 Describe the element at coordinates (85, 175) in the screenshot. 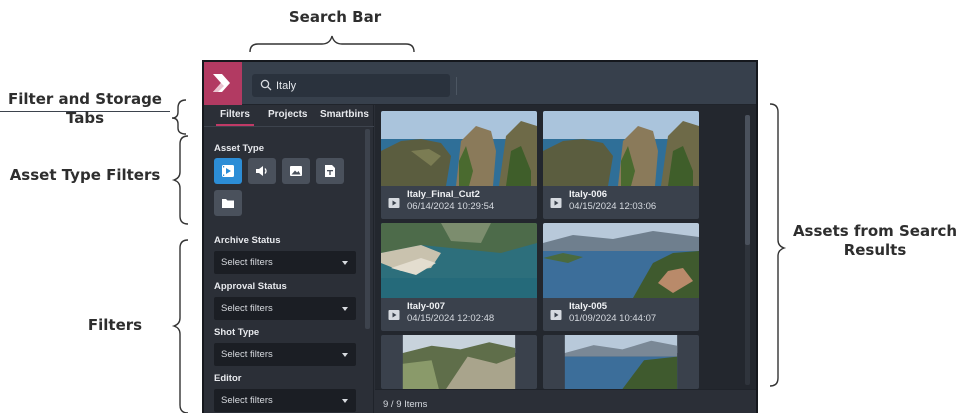

I see `annotation-asset-type-filters: Asset Type Filters` at that location.